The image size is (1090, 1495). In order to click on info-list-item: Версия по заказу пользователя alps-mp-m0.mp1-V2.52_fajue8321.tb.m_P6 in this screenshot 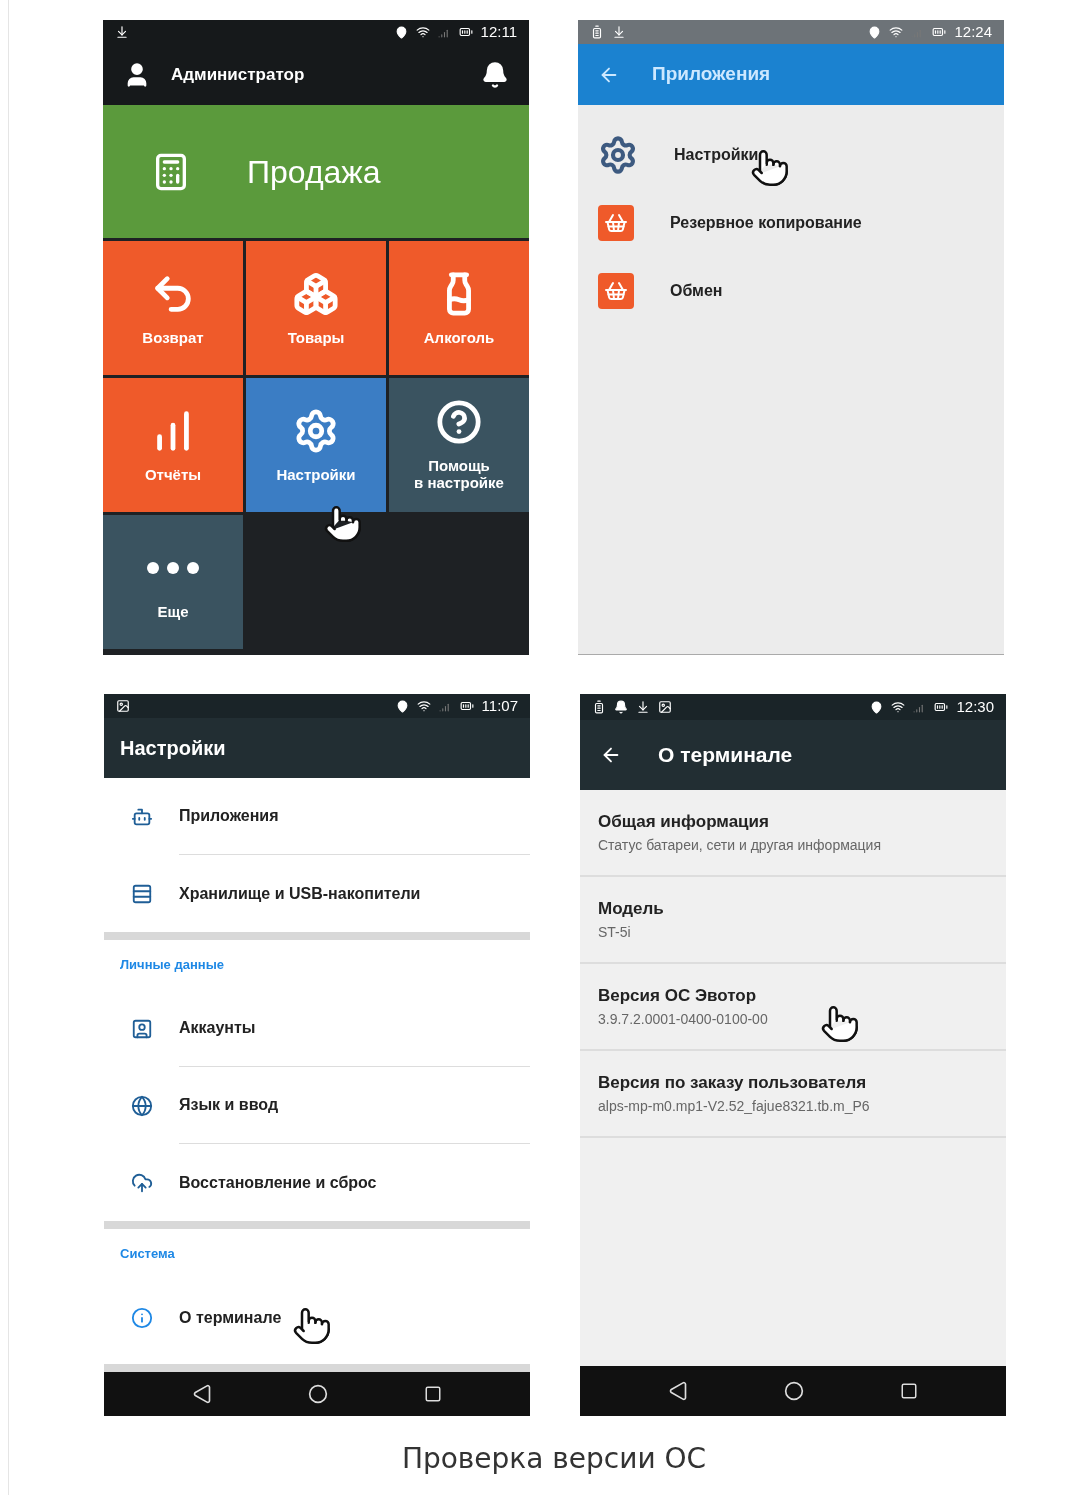, I will do `click(793, 1094)`.